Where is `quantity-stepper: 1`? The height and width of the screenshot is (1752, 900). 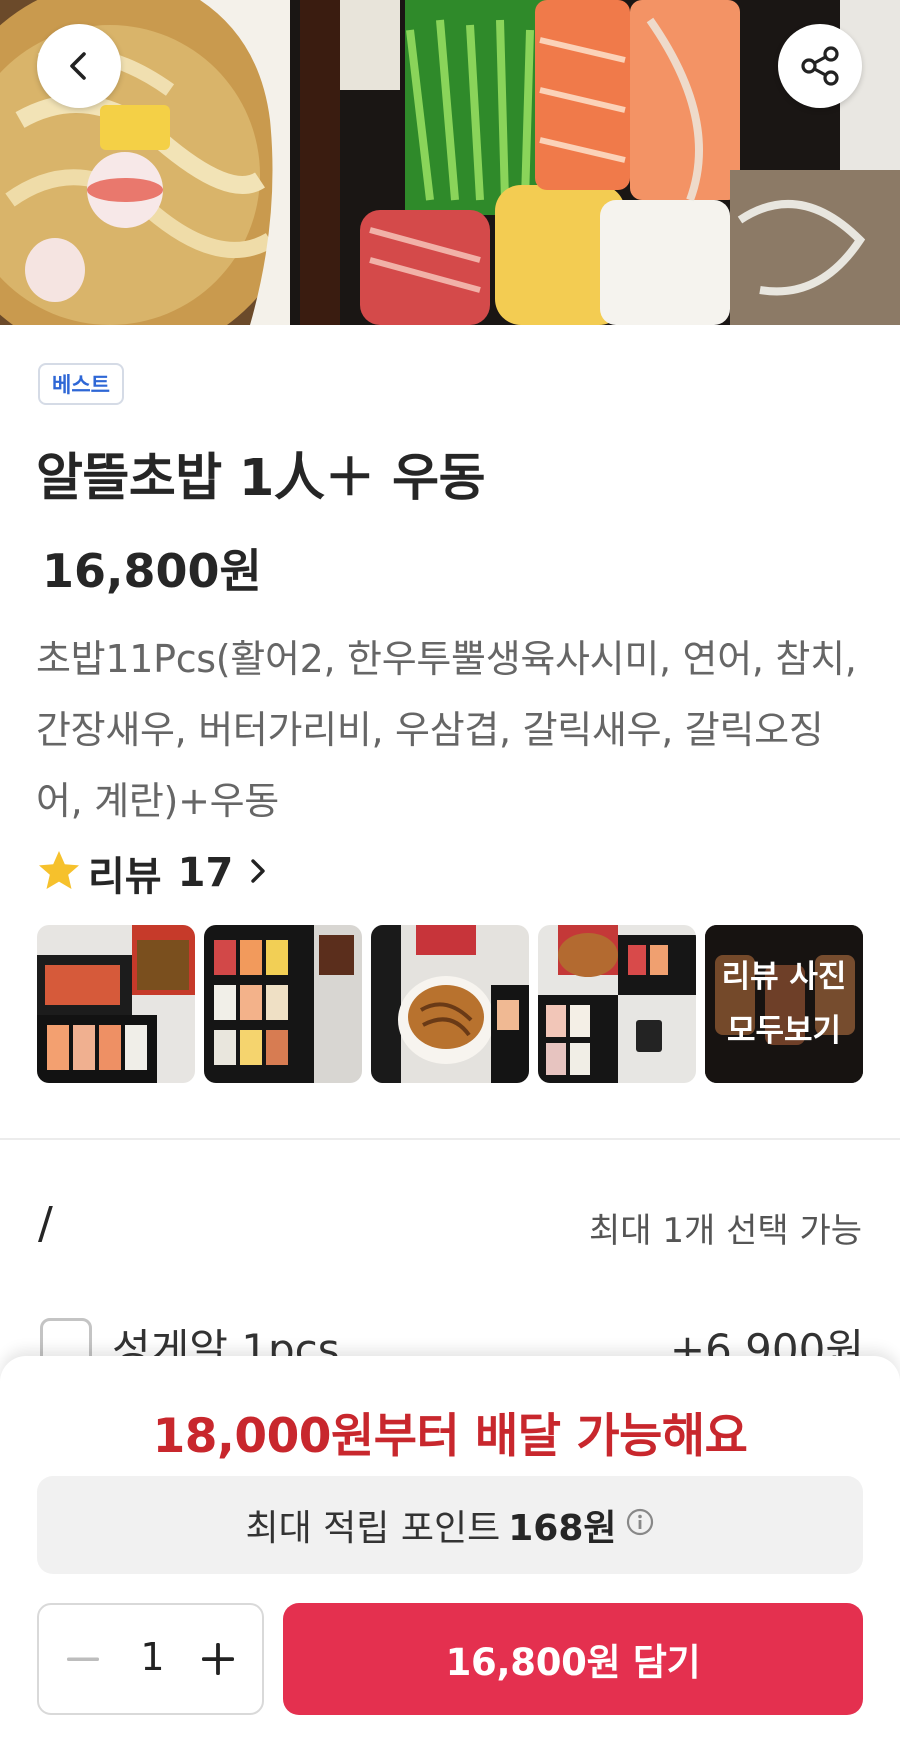 quantity-stepper: 1 is located at coordinates (150, 1659).